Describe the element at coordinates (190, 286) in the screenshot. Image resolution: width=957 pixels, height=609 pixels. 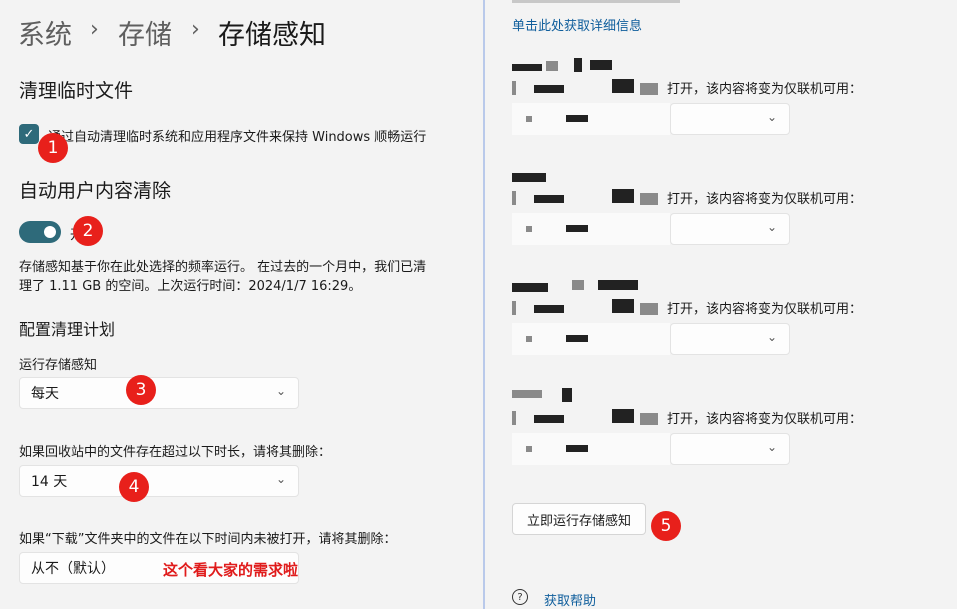
I see `auto-cleanup-description-line2: 理了 1.11 GB 的空间。上次运行时间：2024/1/7 16:29。` at that location.